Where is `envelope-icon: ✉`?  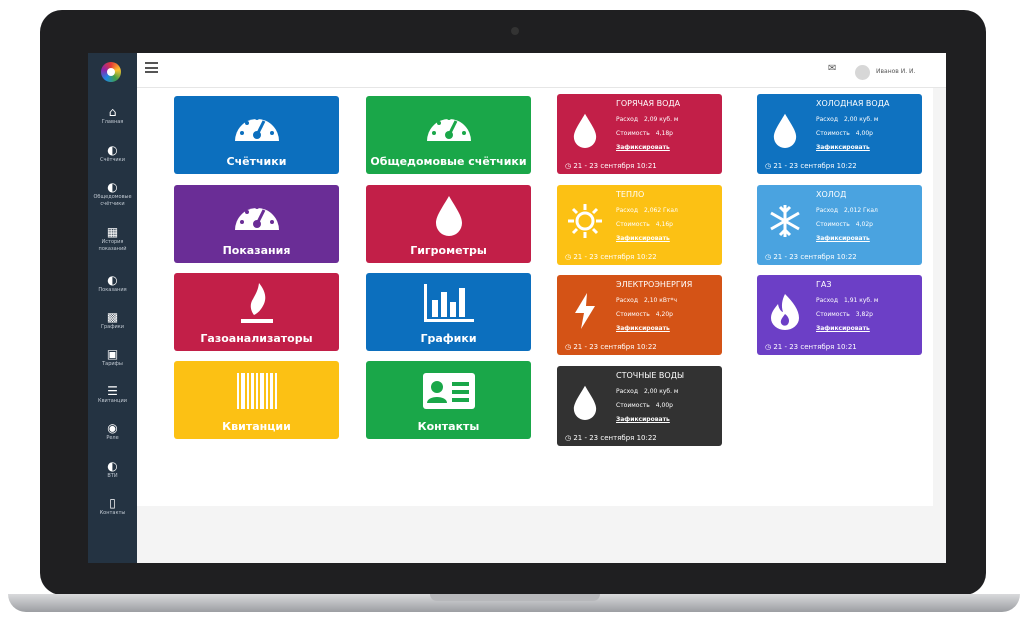
envelope-icon: ✉ is located at coordinates (832, 68).